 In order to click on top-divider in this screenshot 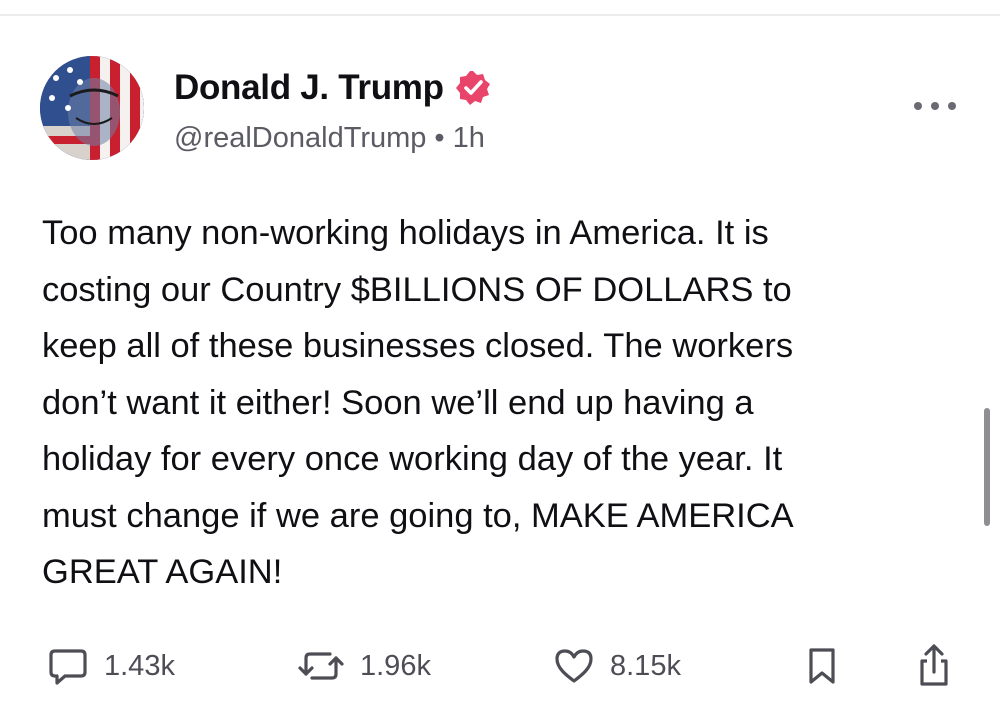, I will do `click(500, 15)`.